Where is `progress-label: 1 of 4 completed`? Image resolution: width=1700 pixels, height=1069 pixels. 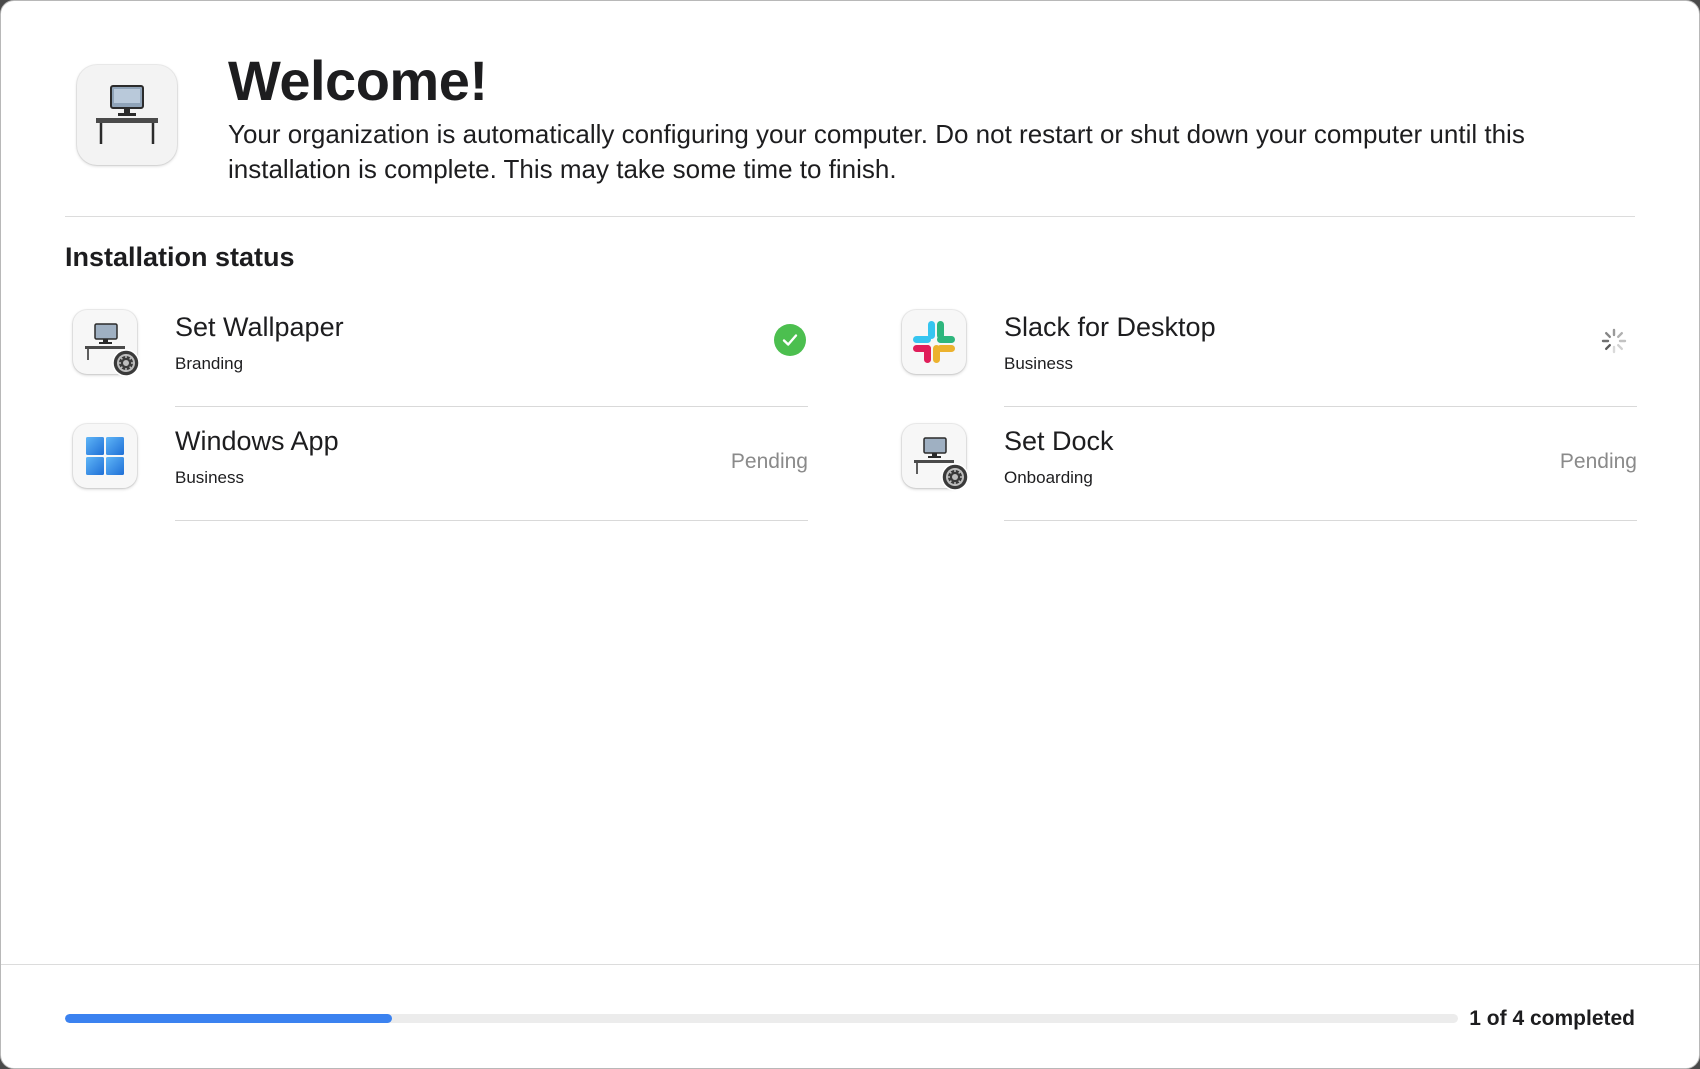 progress-label: 1 of 4 completed is located at coordinates (1552, 1018).